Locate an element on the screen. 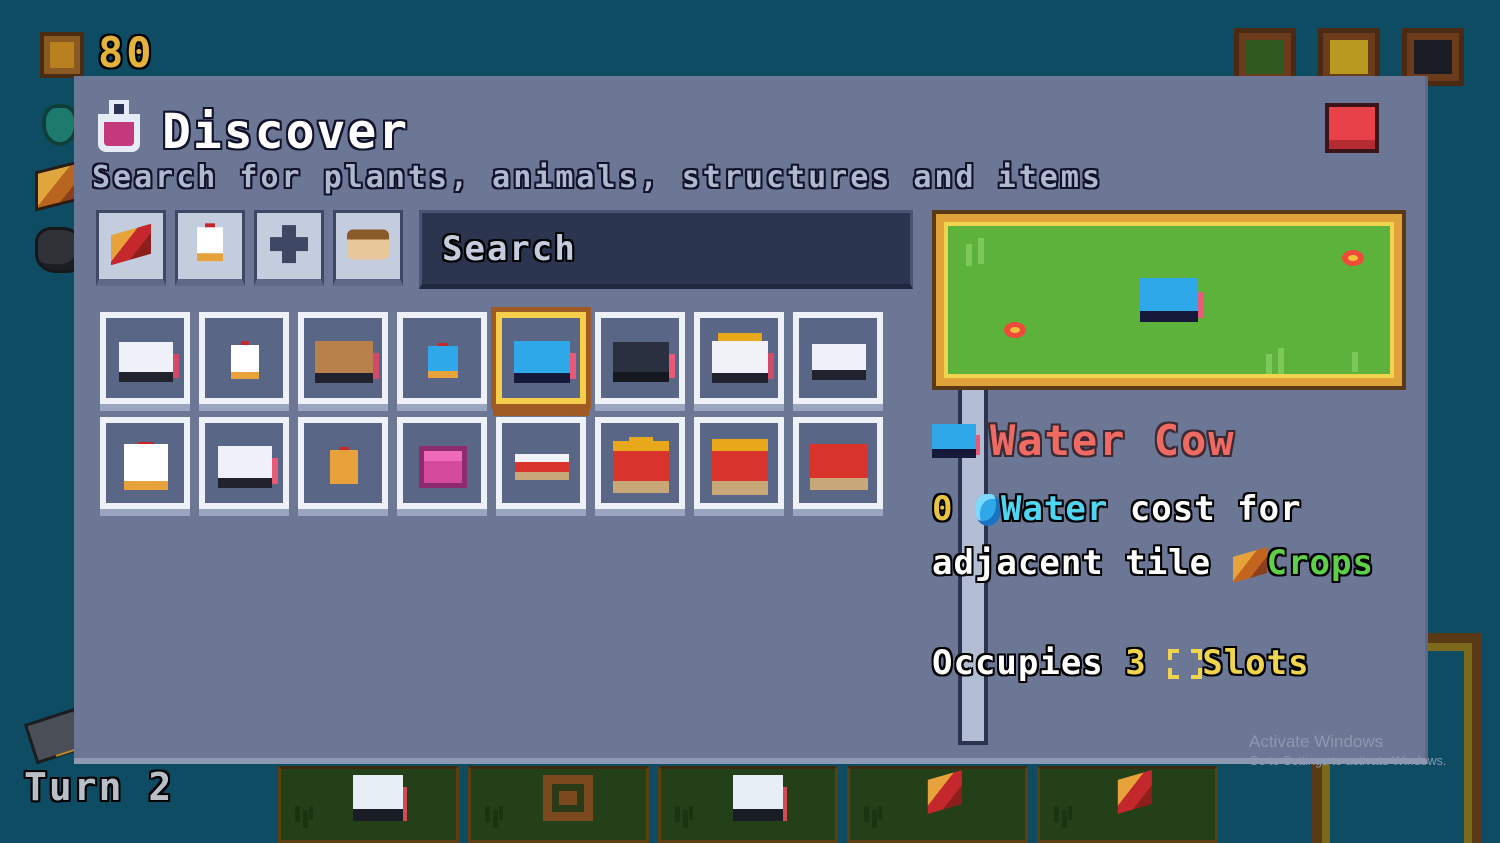 The image size is (1500, 843). filter-crops is located at coordinates (131, 248).